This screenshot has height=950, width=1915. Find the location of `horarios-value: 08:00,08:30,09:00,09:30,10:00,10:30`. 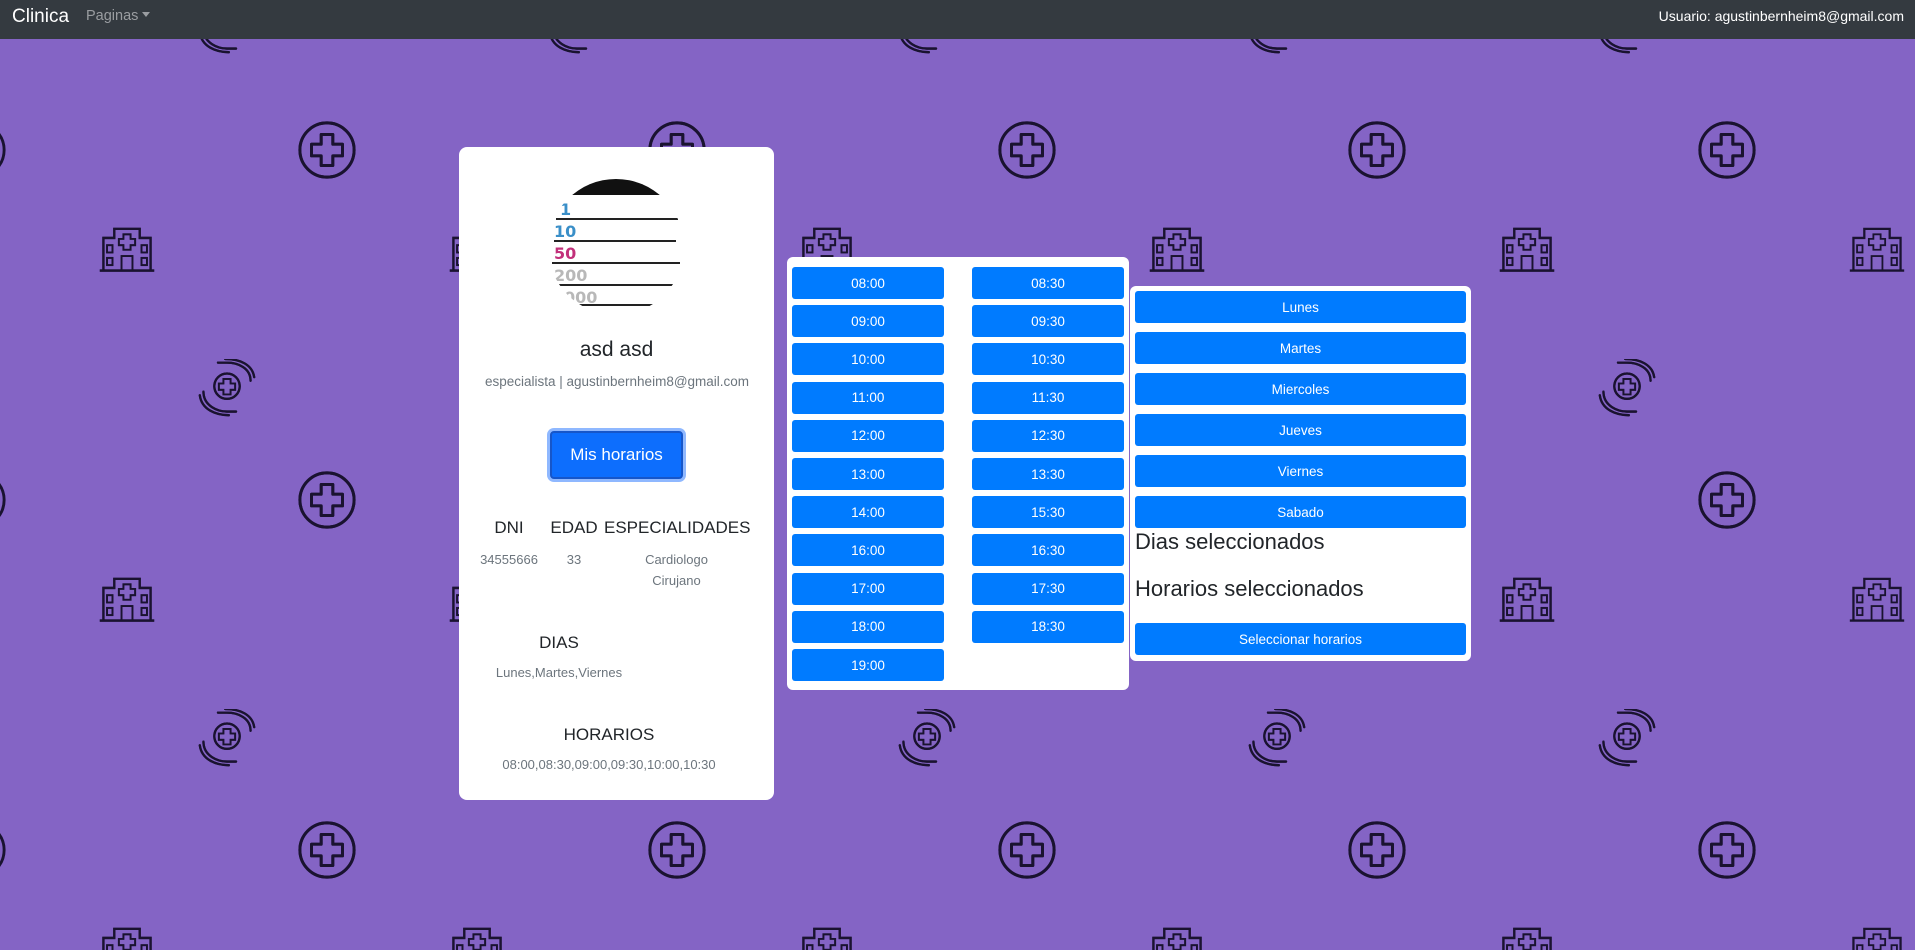

horarios-value: 08:00,08:30,09:00,09:30,10:00,10:30 is located at coordinates (609, 764).